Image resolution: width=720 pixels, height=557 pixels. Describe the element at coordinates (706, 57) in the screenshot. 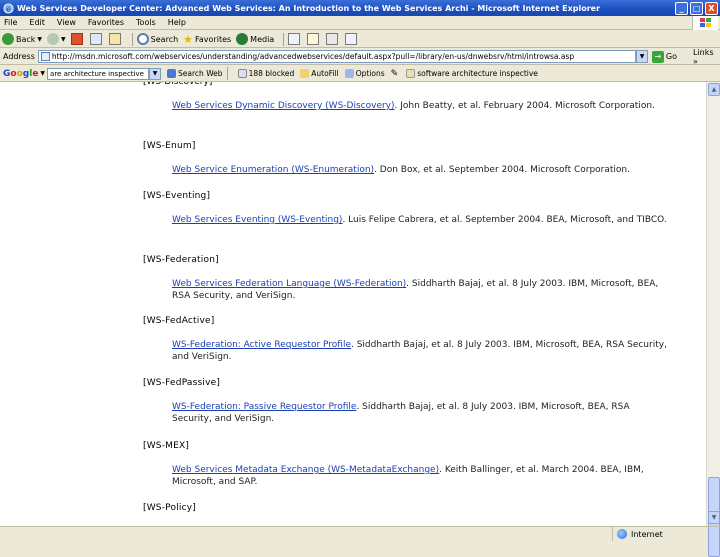

I see `links-button: Links »` at that location.